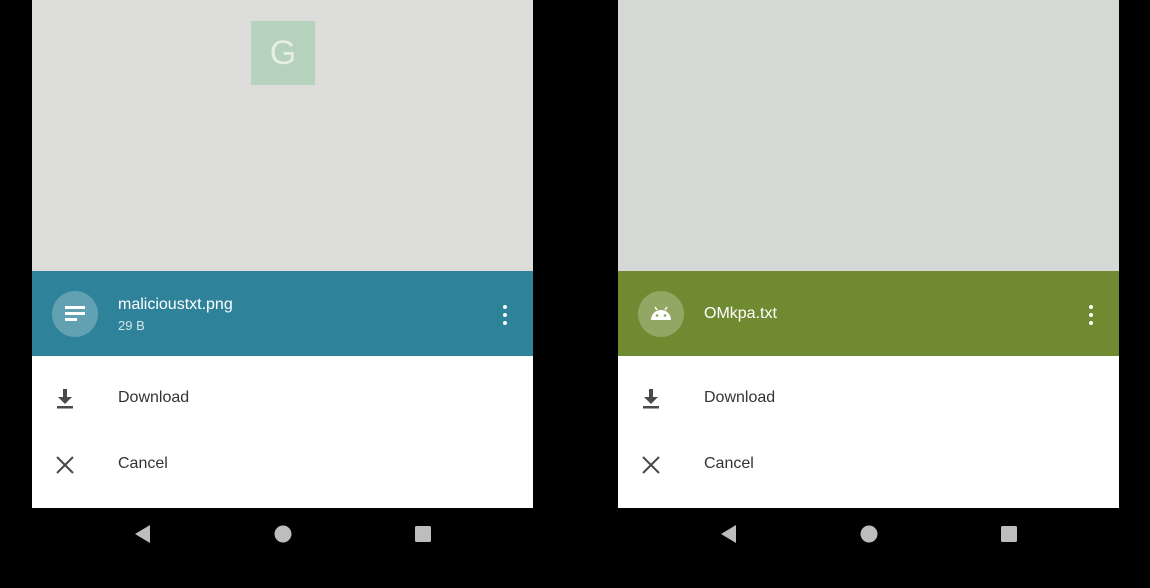 The width and height of the screenshot is (1150, 588). Describe the element at coordinates (283, 53) in the screenshot. I see `app-logo: G` at that location.